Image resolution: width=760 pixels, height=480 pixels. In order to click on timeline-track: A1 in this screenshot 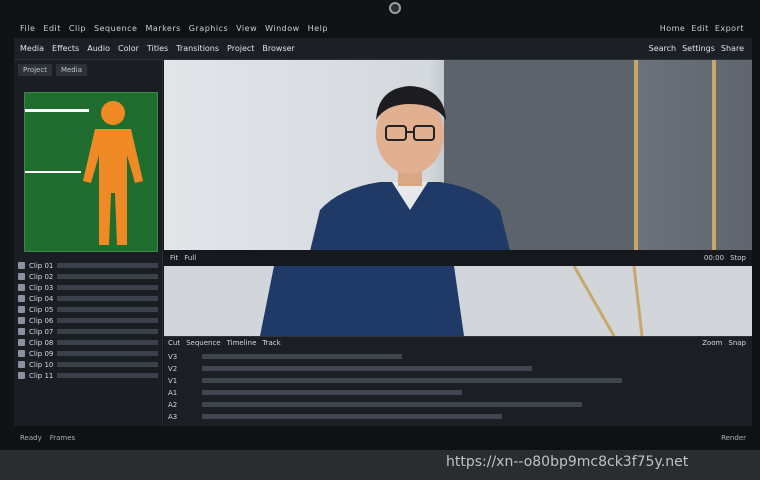, I will do `click(315, 392)`.